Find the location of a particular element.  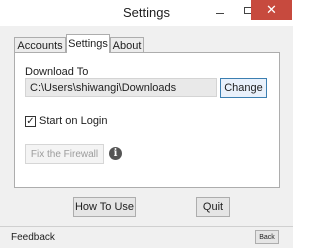

tab-settings: Settings is located at coordinates (88, 43).